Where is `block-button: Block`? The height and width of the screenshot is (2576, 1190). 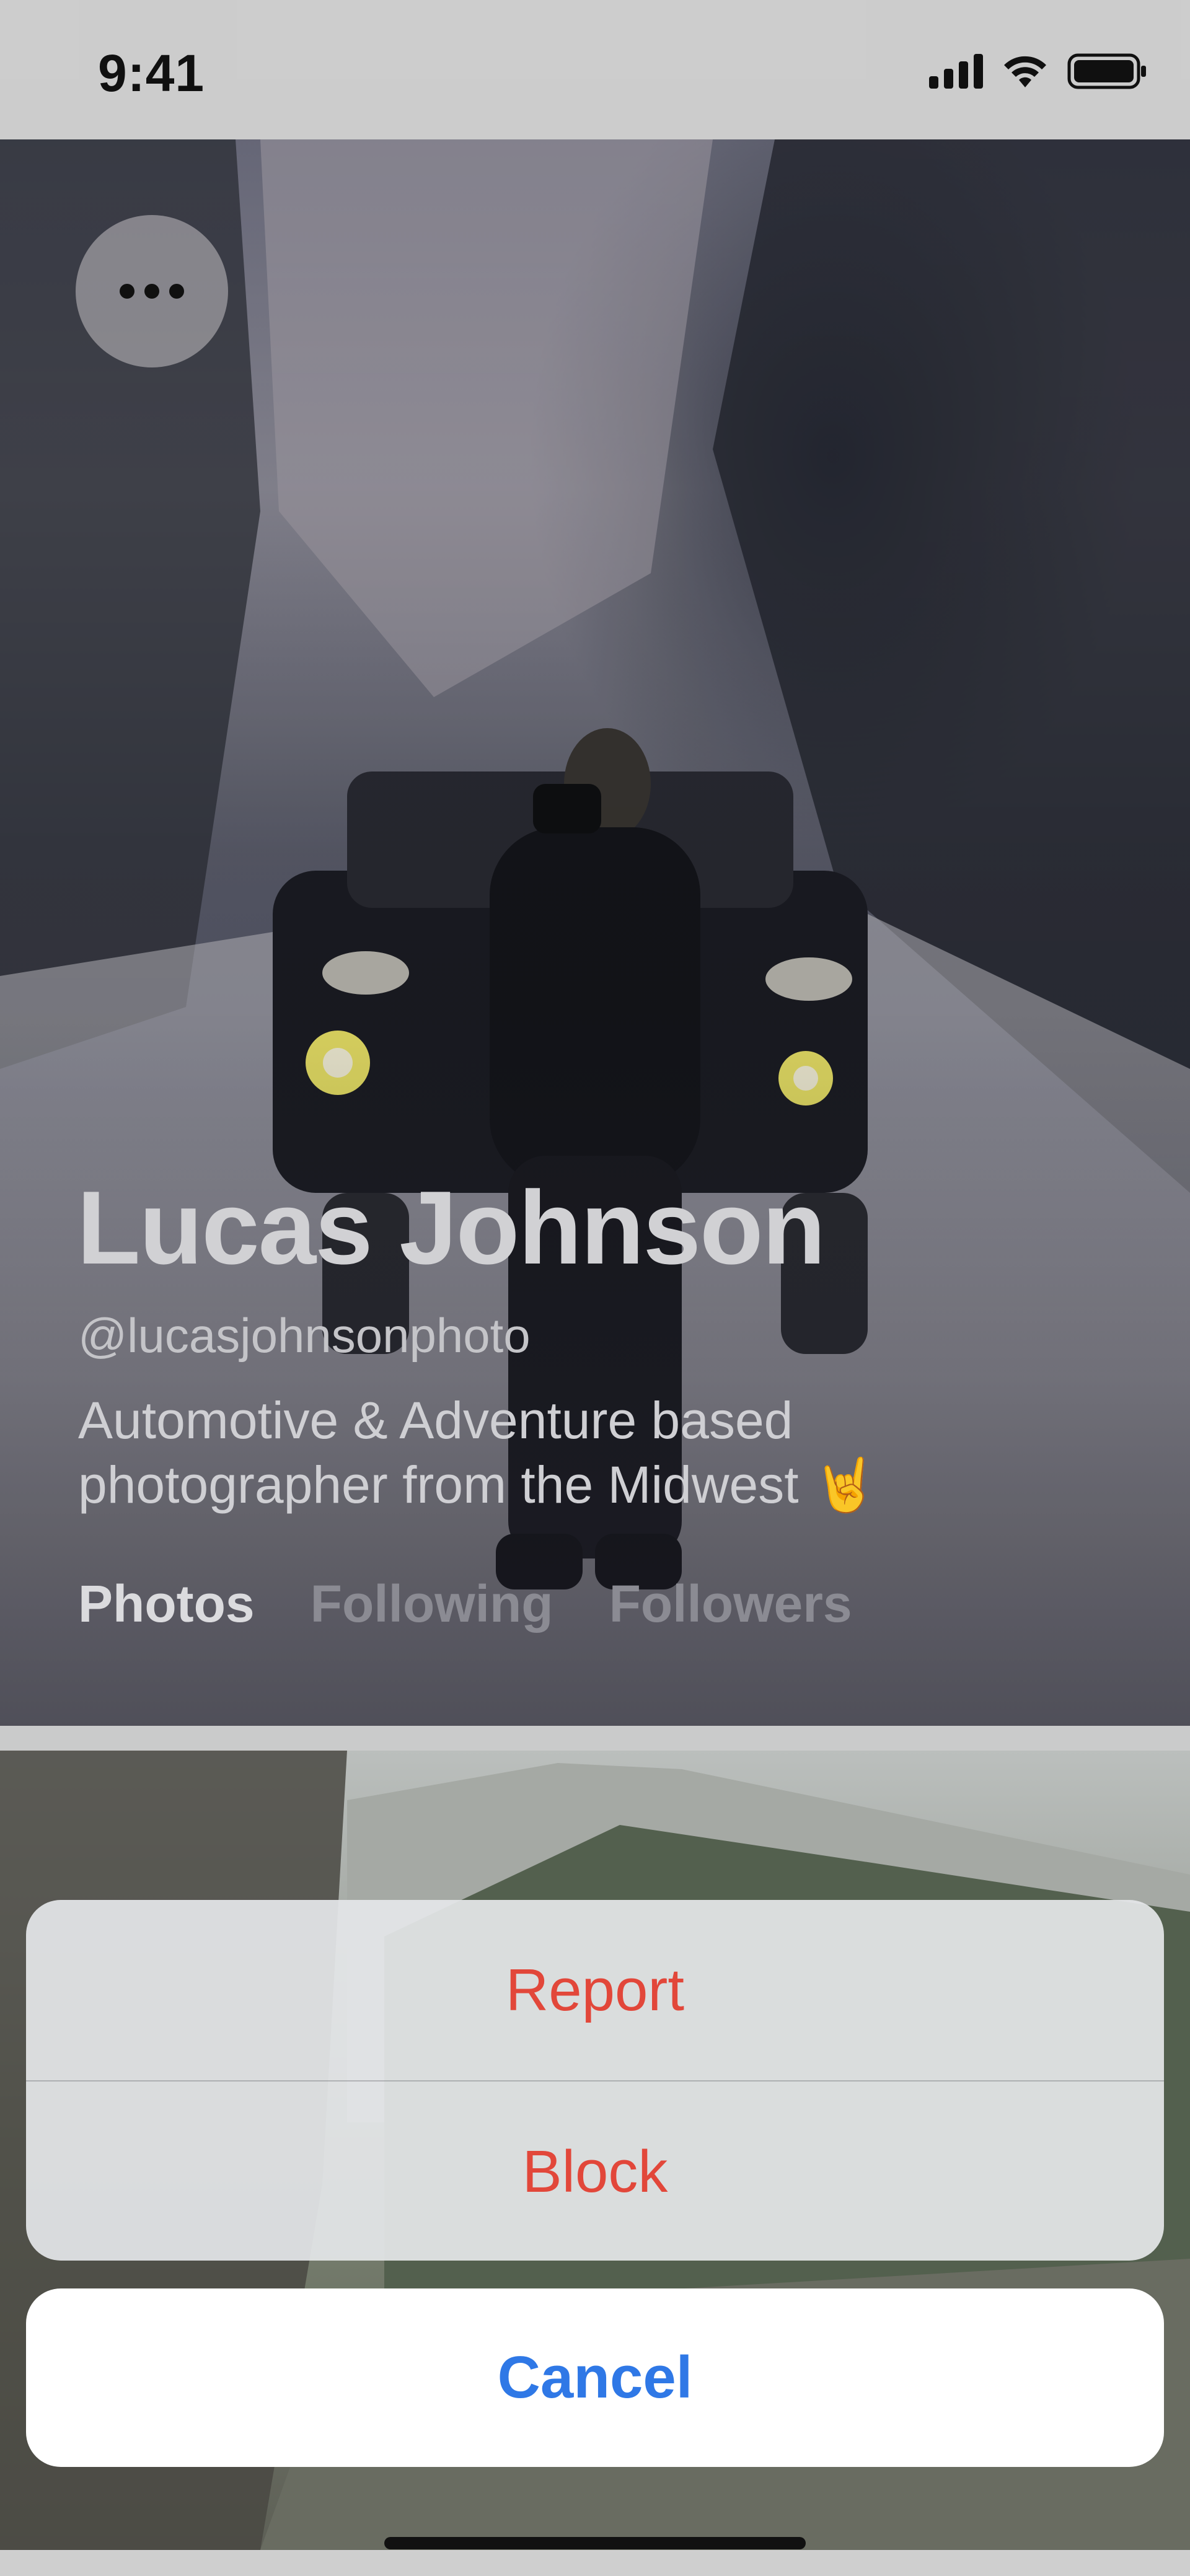
block-button: Block is located at coordinates (595, 2171).